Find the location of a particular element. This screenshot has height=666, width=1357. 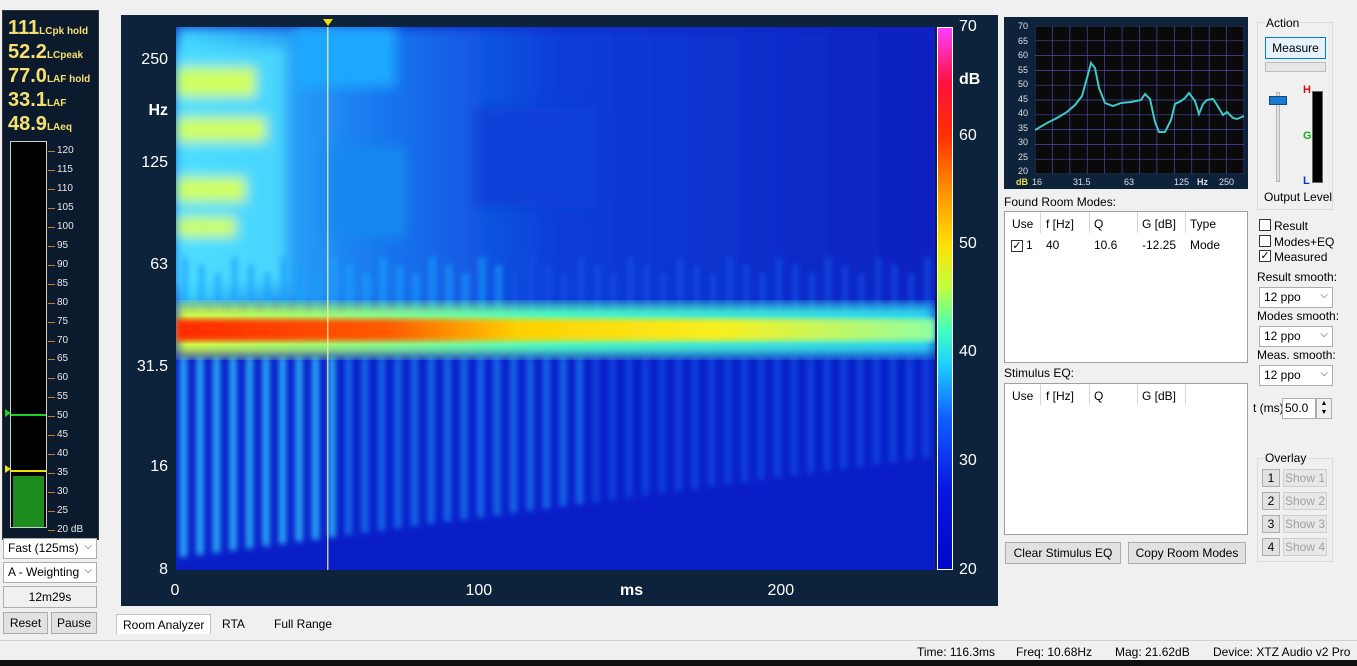

db-scale-label: 105 is located at coordinates (65, 207).